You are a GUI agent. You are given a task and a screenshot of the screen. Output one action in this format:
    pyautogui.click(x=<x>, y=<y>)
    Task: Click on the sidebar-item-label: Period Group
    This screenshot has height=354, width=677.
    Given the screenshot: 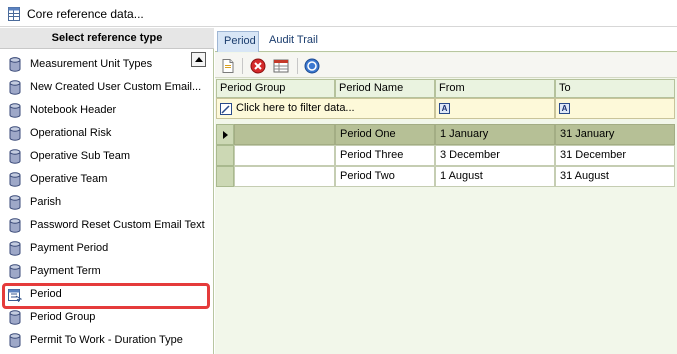 What is the action you would take?
    pyautogui.click(x=63, y=317)
    